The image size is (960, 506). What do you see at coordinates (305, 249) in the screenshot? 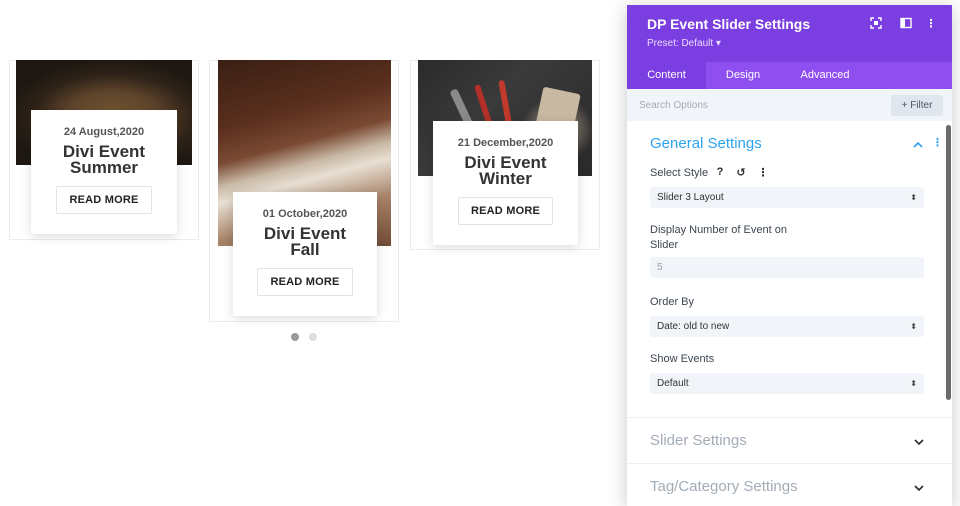
I see `event-title-line2: Fall` at bounding box center [305, 249].